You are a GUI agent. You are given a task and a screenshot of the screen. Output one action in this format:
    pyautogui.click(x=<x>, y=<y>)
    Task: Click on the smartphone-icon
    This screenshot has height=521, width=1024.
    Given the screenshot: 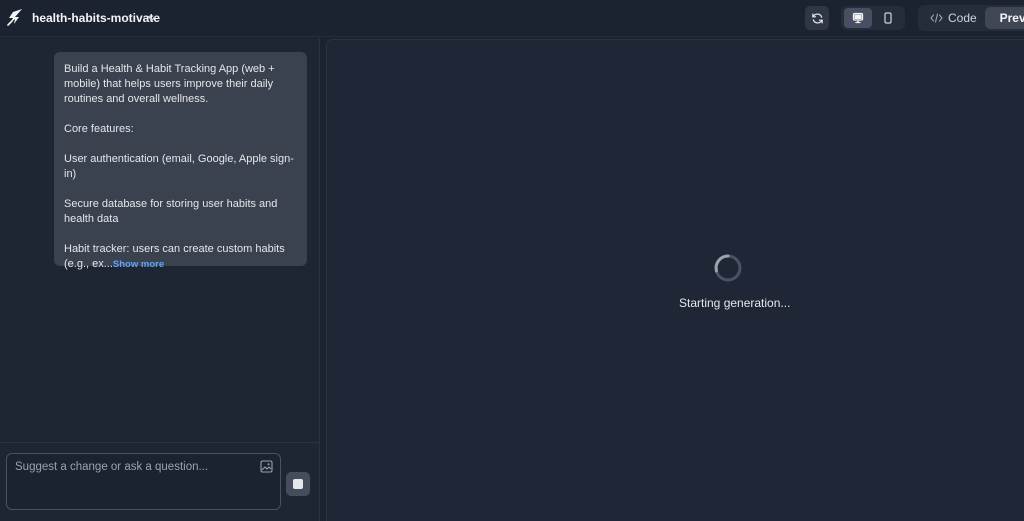 What is the action you would take?
    pyautogui.click(x=888, y=18)
    